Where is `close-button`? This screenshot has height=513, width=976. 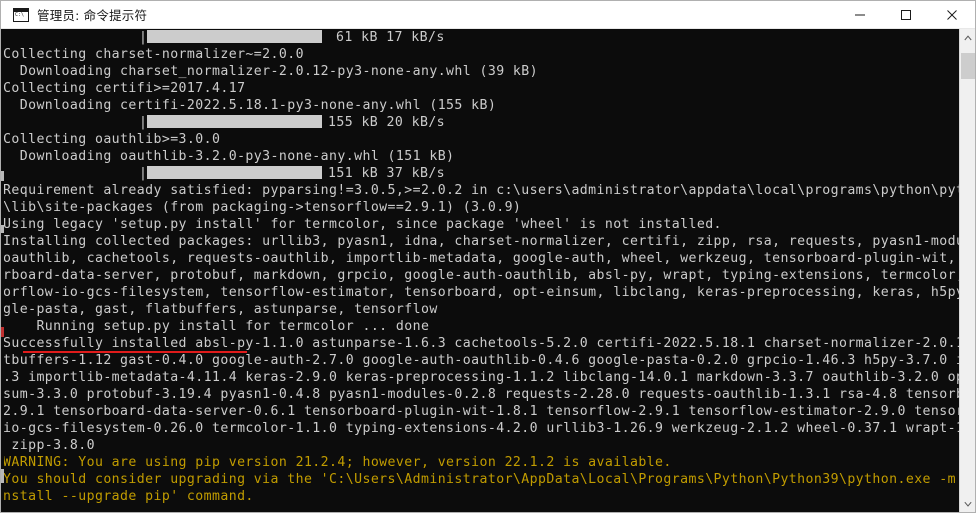
close-button is located at coordinates (952, 15).